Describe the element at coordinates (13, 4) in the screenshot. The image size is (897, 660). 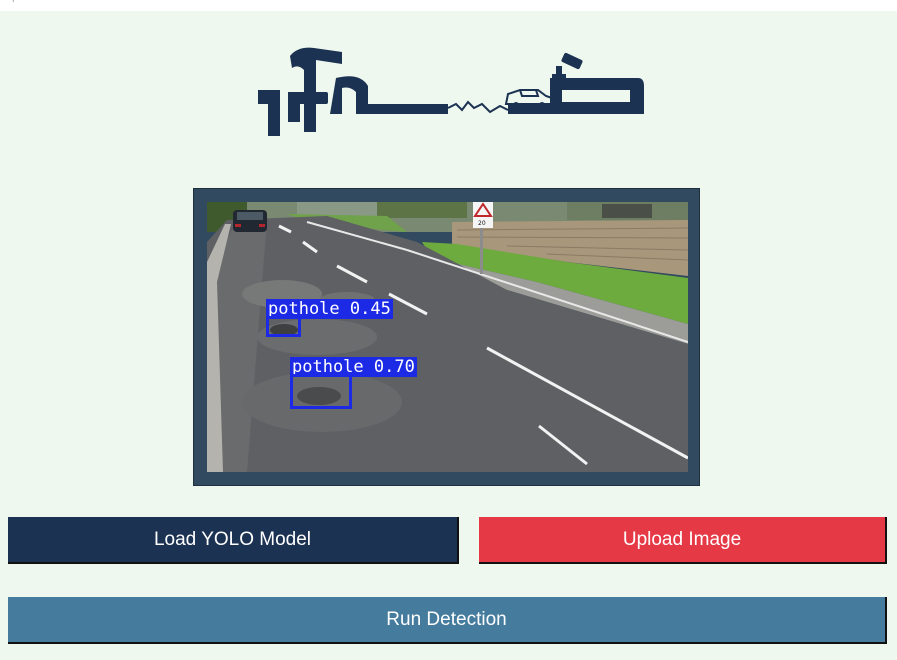
I see `window-corner-mark: '` at that location.